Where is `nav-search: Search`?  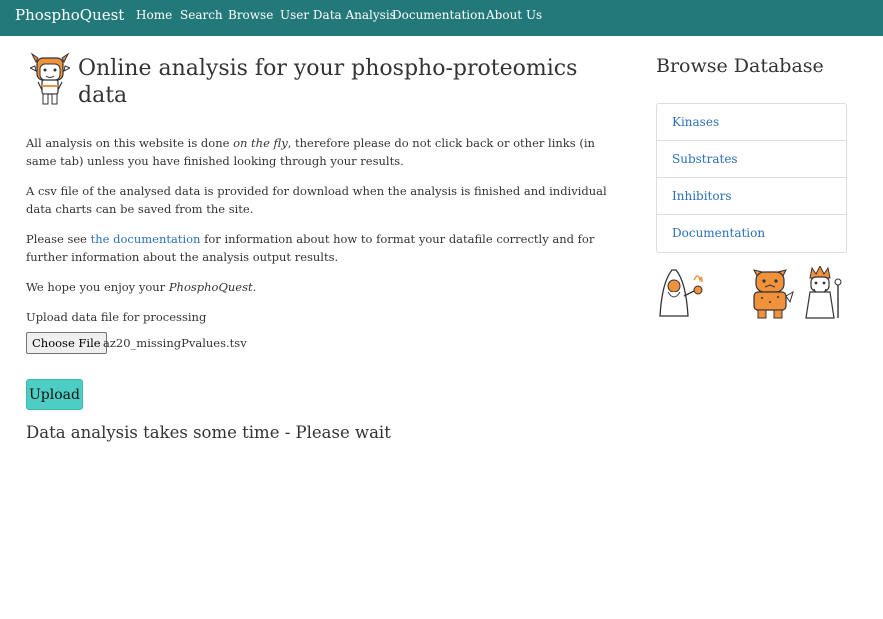 nav-search: Search is located at coordinates (201, 15).